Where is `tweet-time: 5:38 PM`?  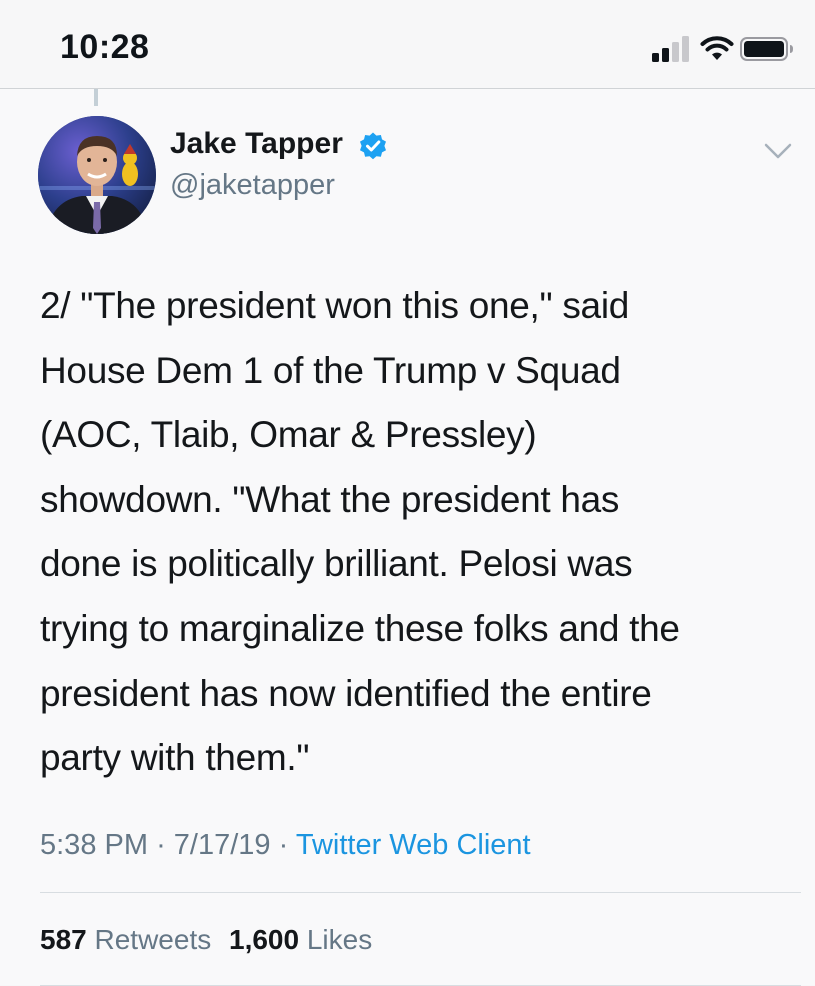 tweet-time: 5:38 PM is located at coordinates (94, 845).